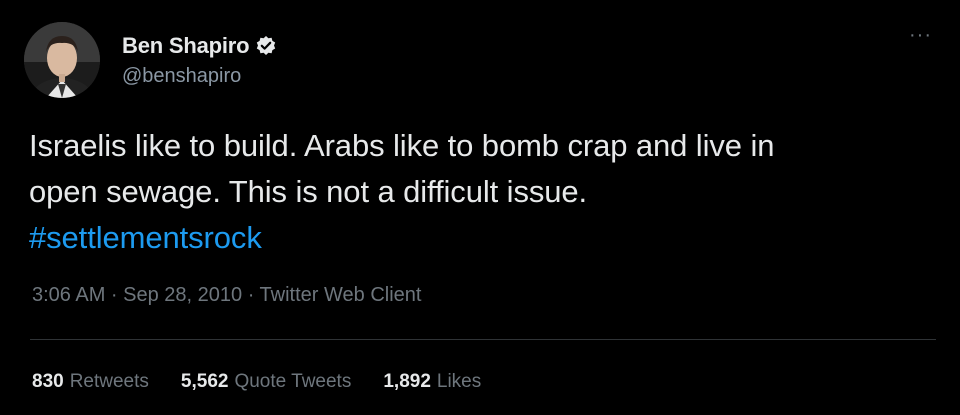 The image size is (960, 415). I want to click on avatar-image, so click(62, 60).